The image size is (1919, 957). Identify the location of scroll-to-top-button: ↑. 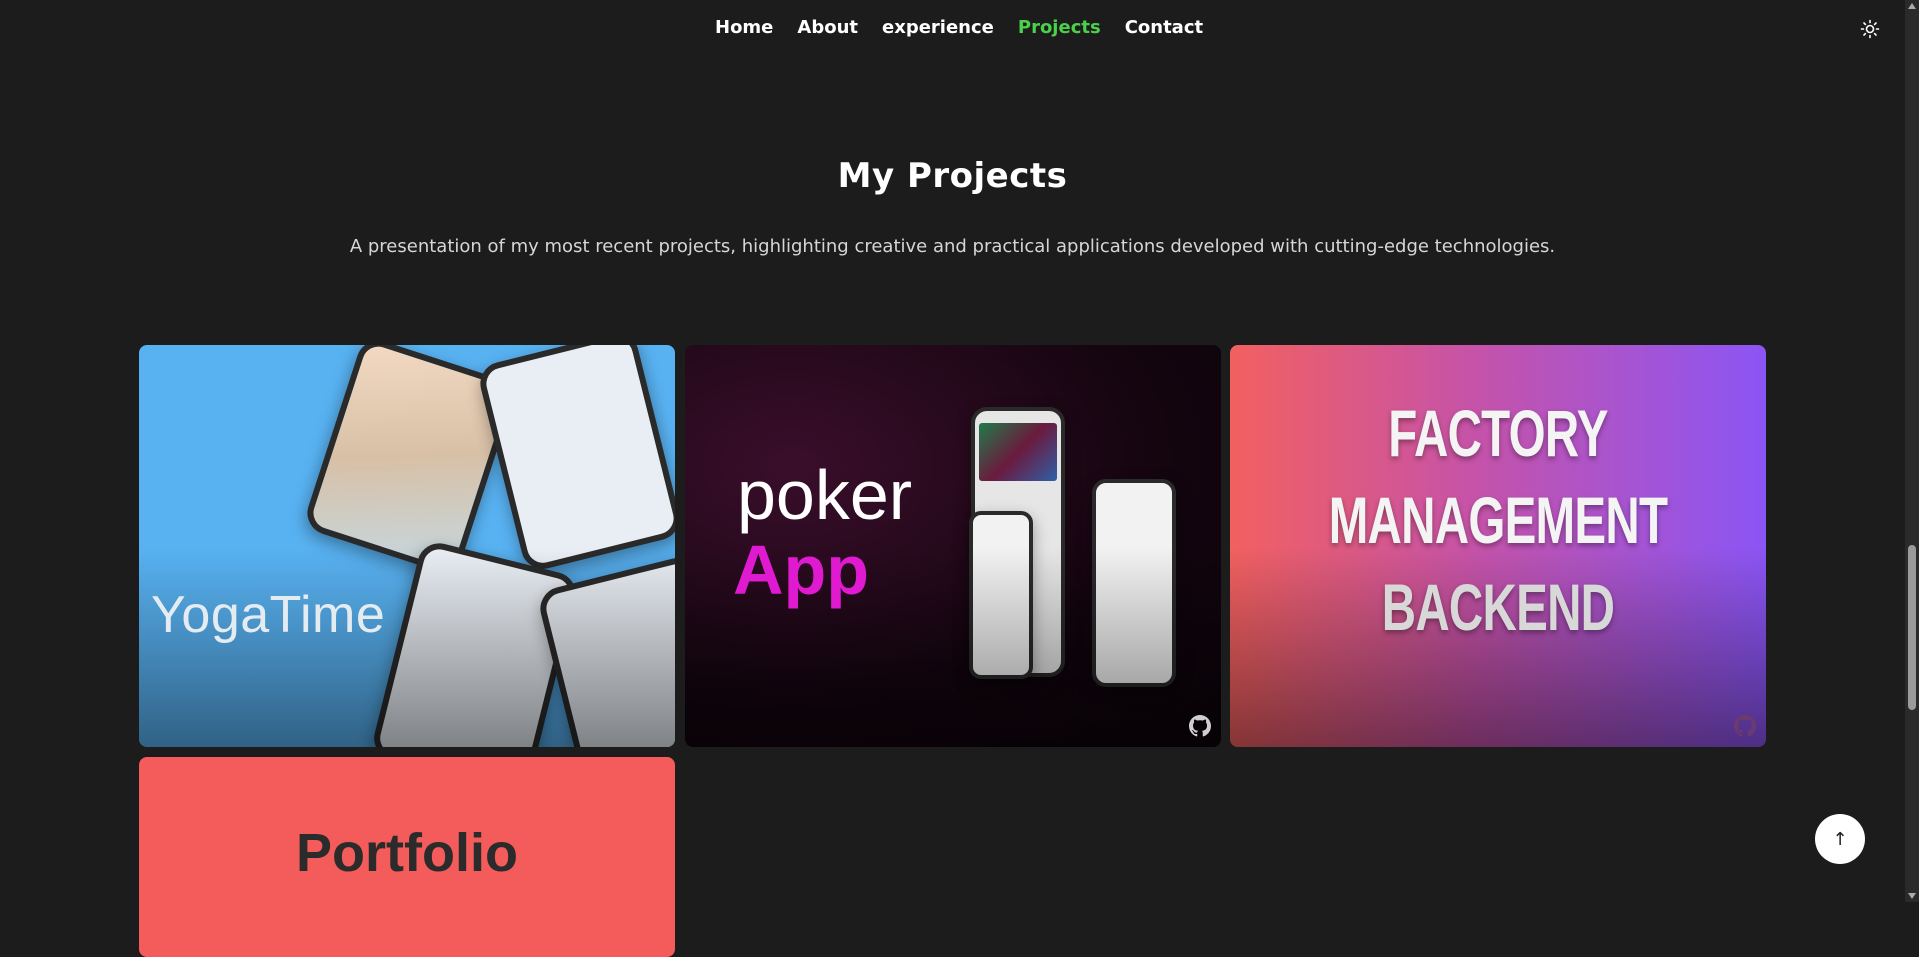
(1840, 839).